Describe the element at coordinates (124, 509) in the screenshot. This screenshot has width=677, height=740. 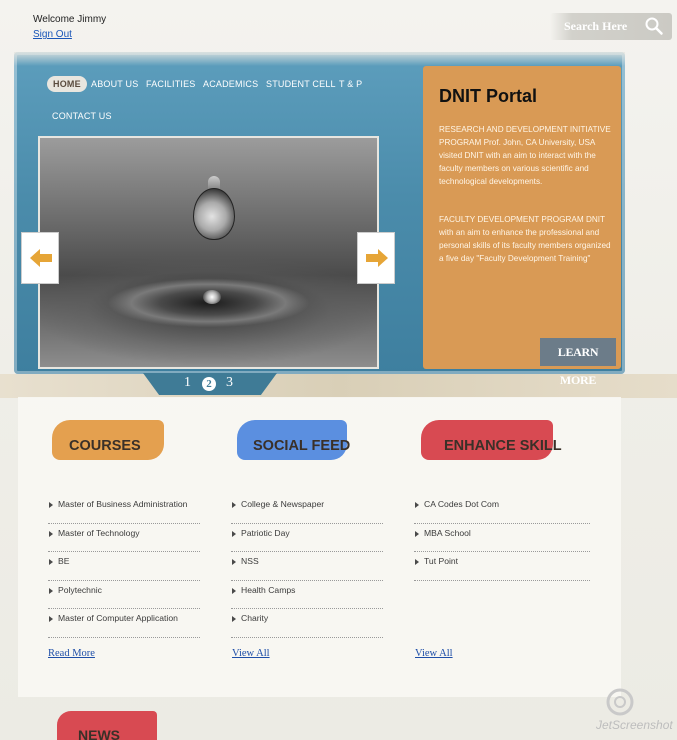
I see `list-item: Master of Business Administration` at that location.